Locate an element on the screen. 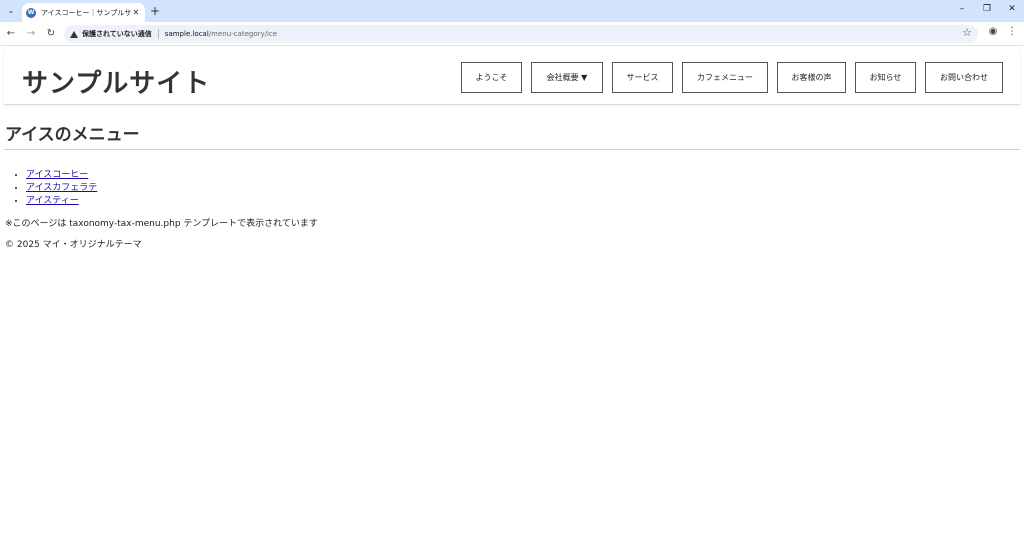 Image resolution: width=1024 pixels, height=555 pixels. minimize-icon: – is located at coordinates (962, 9).